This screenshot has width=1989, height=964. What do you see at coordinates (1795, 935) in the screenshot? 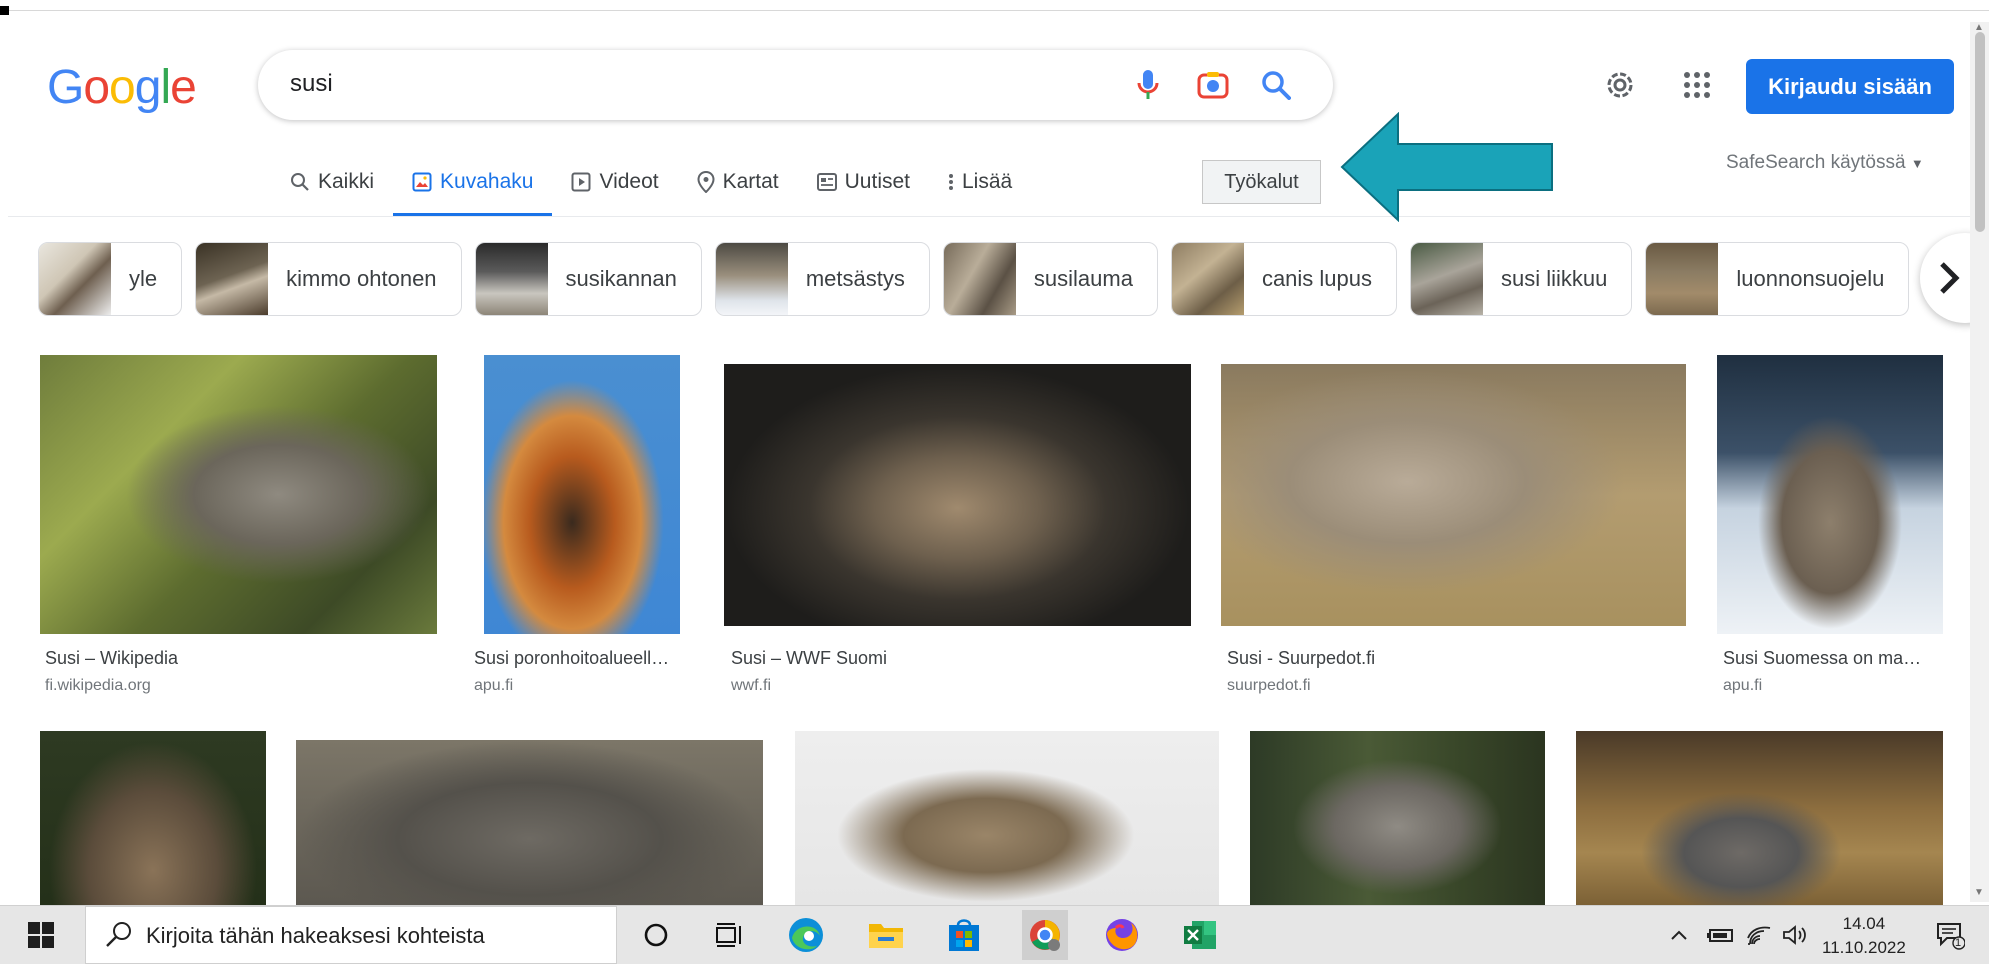
I see `speaker-icon` at bounding box center [1795, 935].